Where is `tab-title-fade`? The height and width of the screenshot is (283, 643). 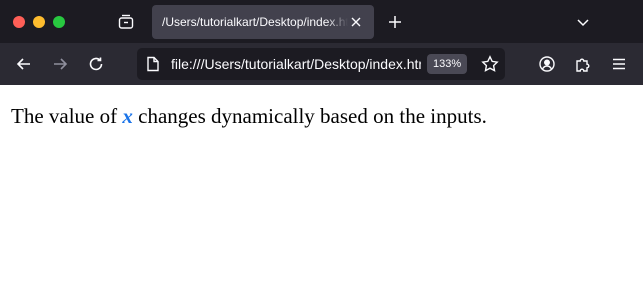
tab-title-fade is located at coordinates (337, 22).